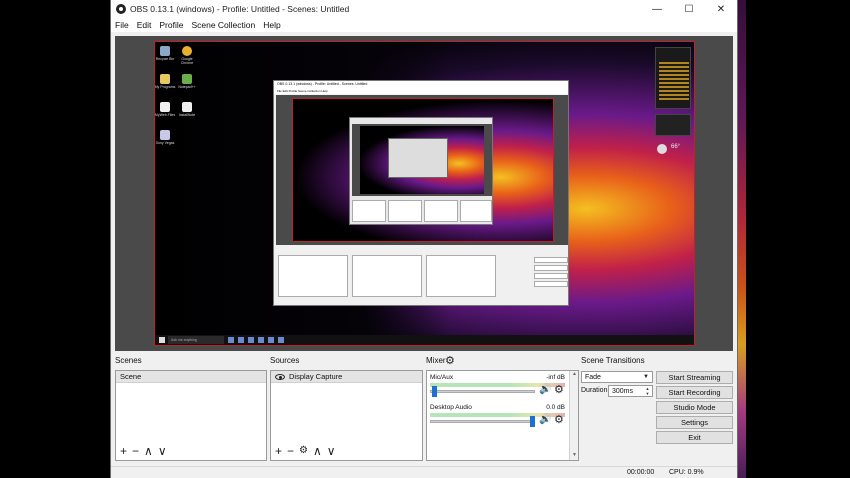  I want to click on weather-widget: 66°, so click(673, 152).